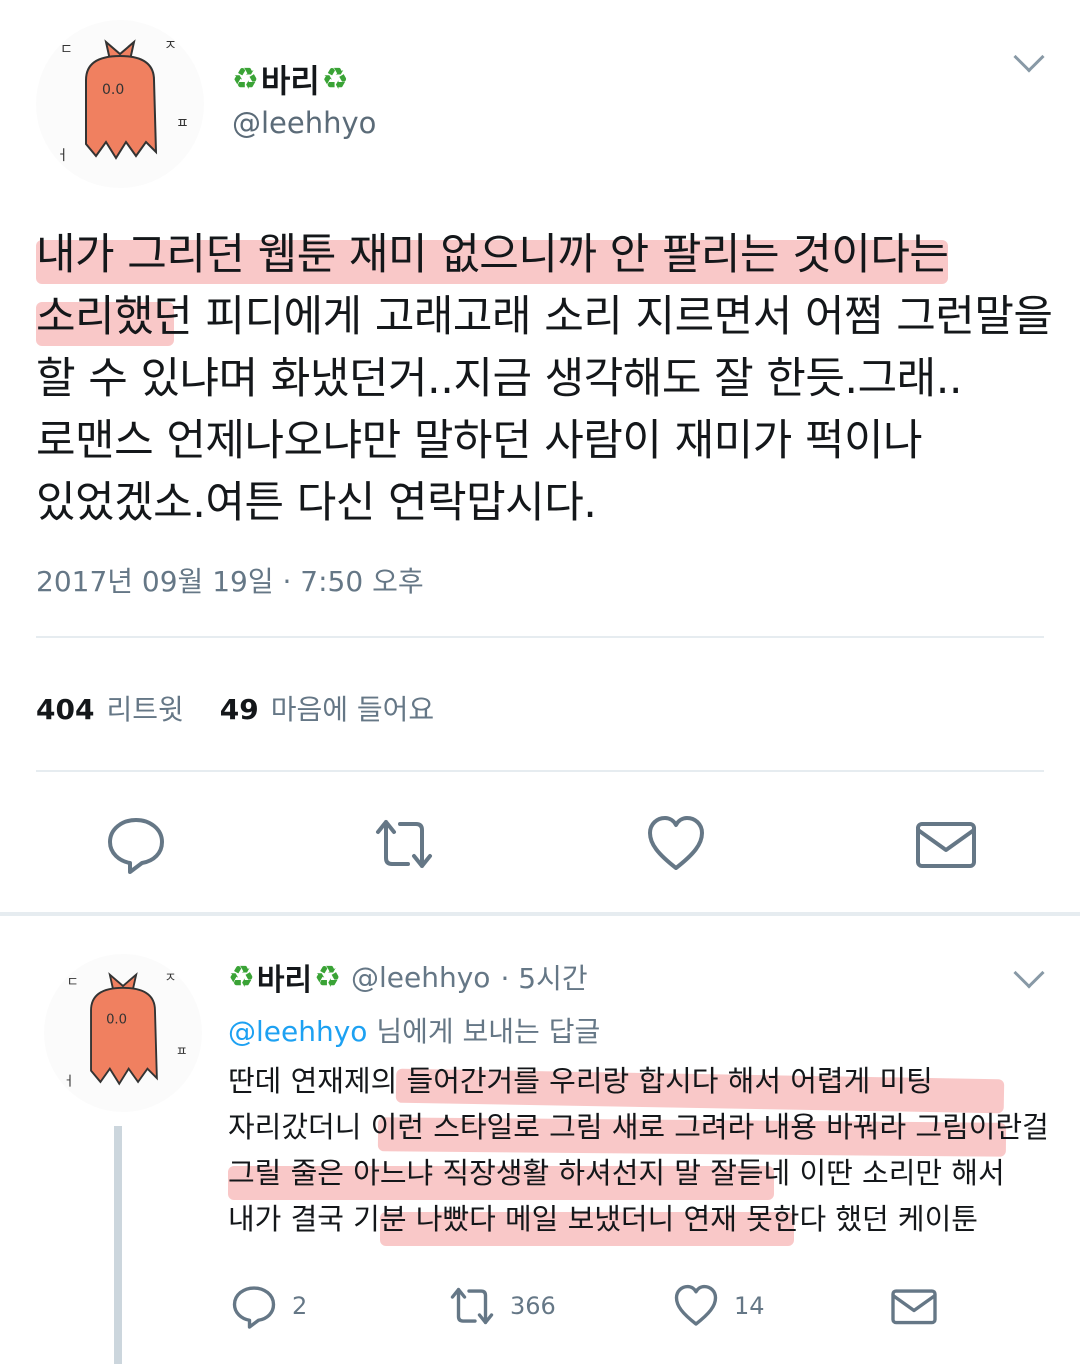  Describe the element at coordinates (580, 1081) in the screenshot. I see `reply-line: 딴데 연재제의 들어간거를 우리랑 합시다 해서 어렵게 미팅` at that location.